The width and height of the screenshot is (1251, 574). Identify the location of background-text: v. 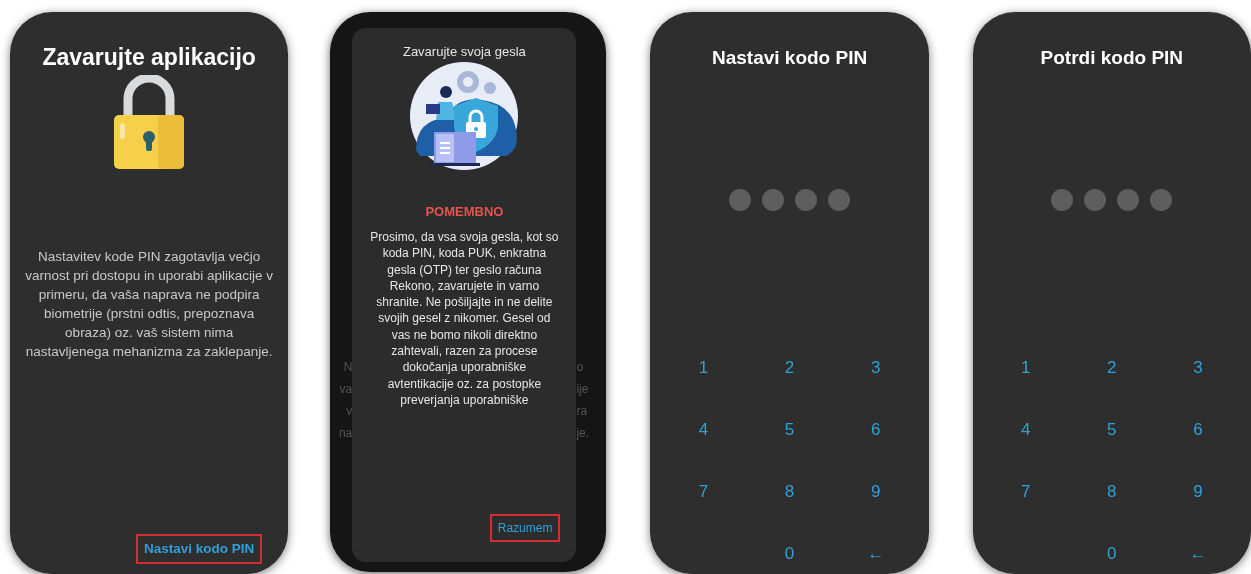
(349, 411).